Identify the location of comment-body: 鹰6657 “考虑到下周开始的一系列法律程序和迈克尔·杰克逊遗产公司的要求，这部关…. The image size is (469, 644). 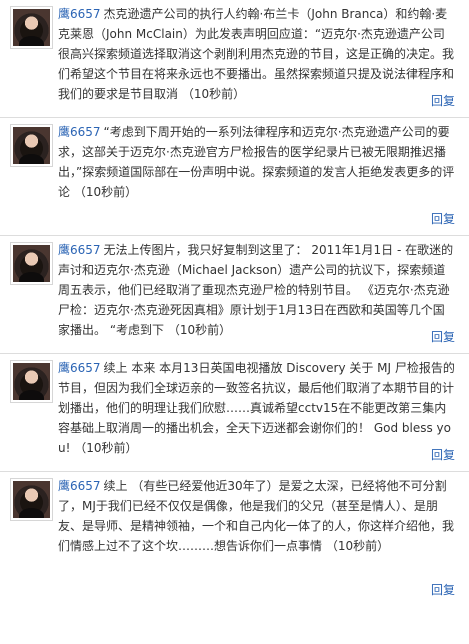
(256, 162).